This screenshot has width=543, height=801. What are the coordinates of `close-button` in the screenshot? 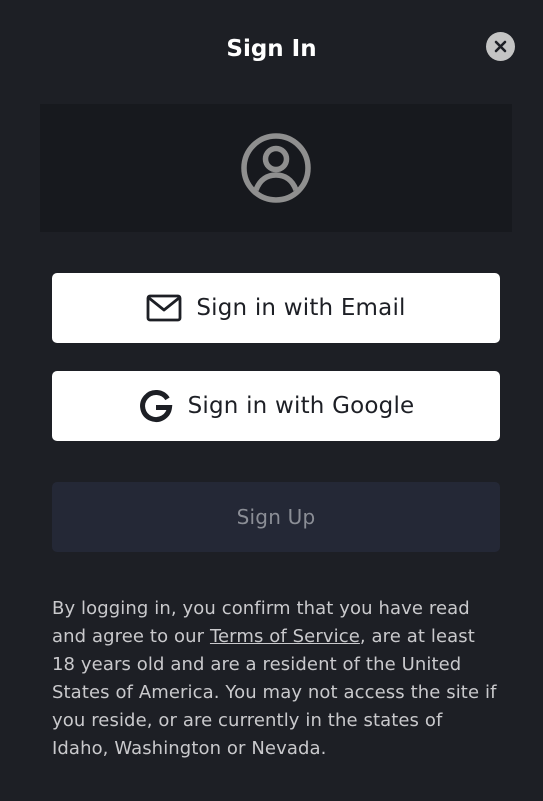 It's located at (500, 46).